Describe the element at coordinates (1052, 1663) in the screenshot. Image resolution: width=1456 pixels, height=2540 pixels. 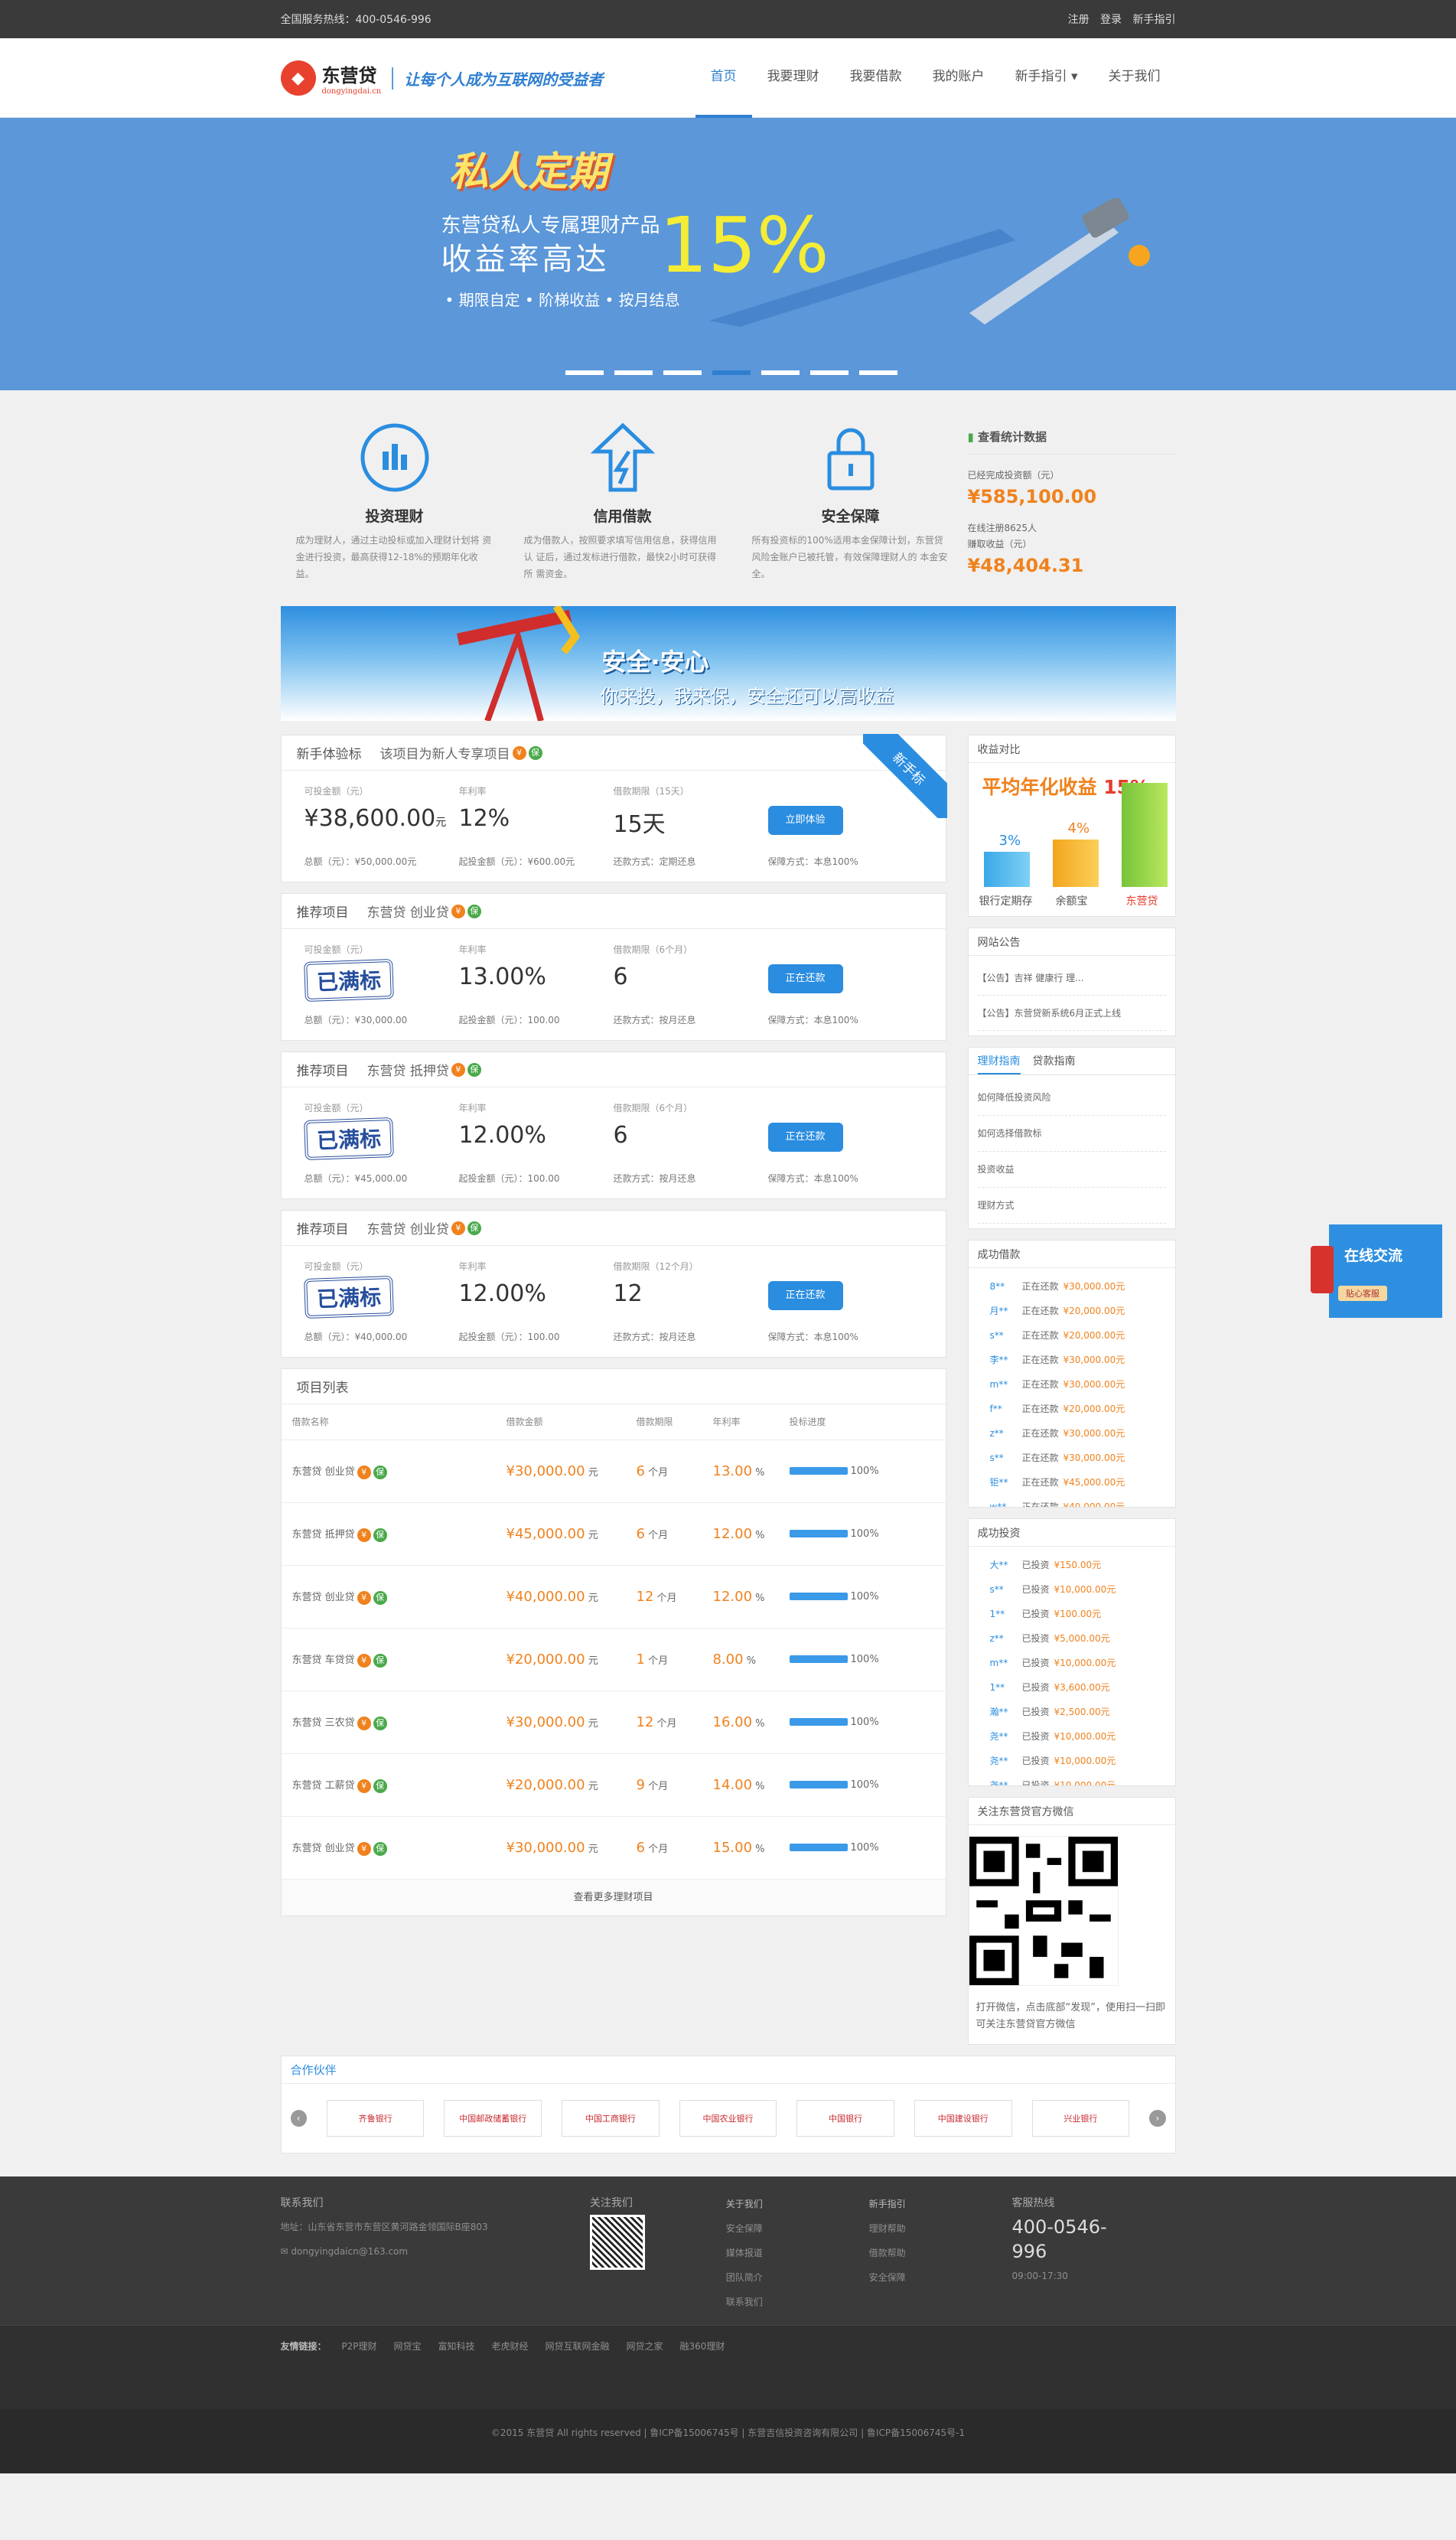
I see `invest-item: m** 已投资 ¥10,000.00元` at that location.